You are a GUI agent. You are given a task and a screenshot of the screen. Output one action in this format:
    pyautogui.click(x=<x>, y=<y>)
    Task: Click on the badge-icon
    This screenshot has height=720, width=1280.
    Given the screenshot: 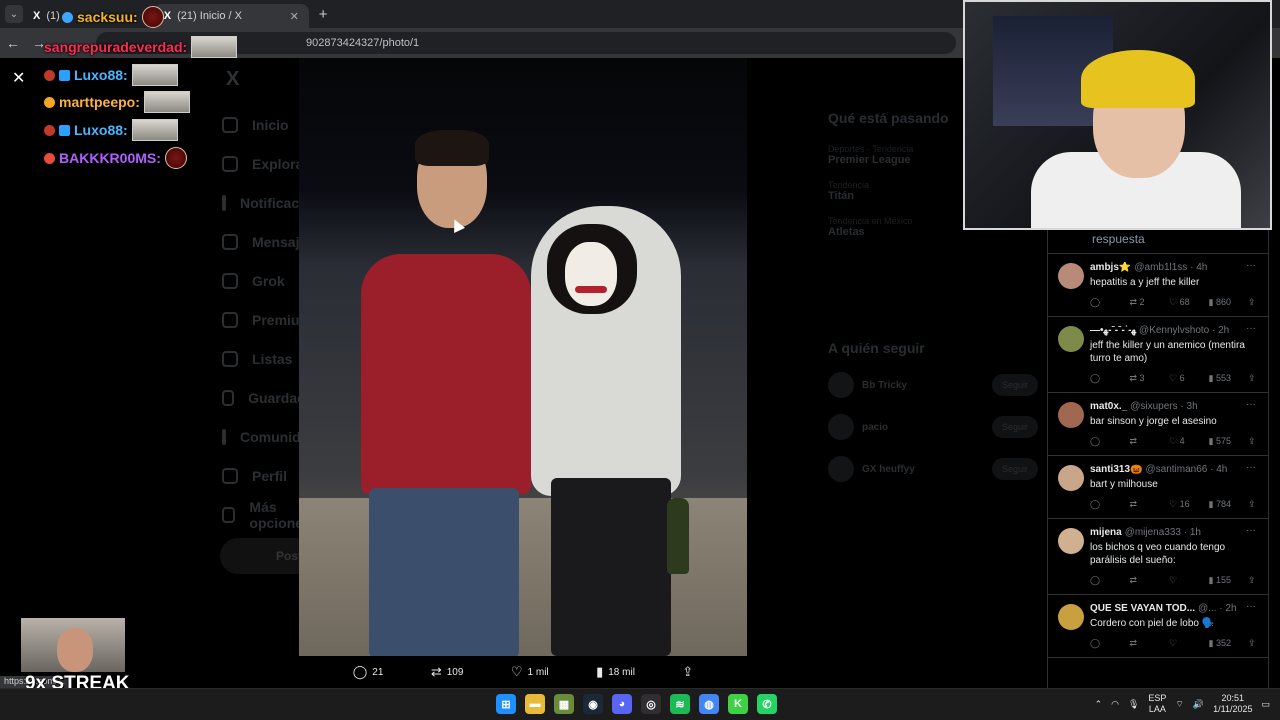 What is the action you would take?
    pyautogui.click(x=64, y=75)
    